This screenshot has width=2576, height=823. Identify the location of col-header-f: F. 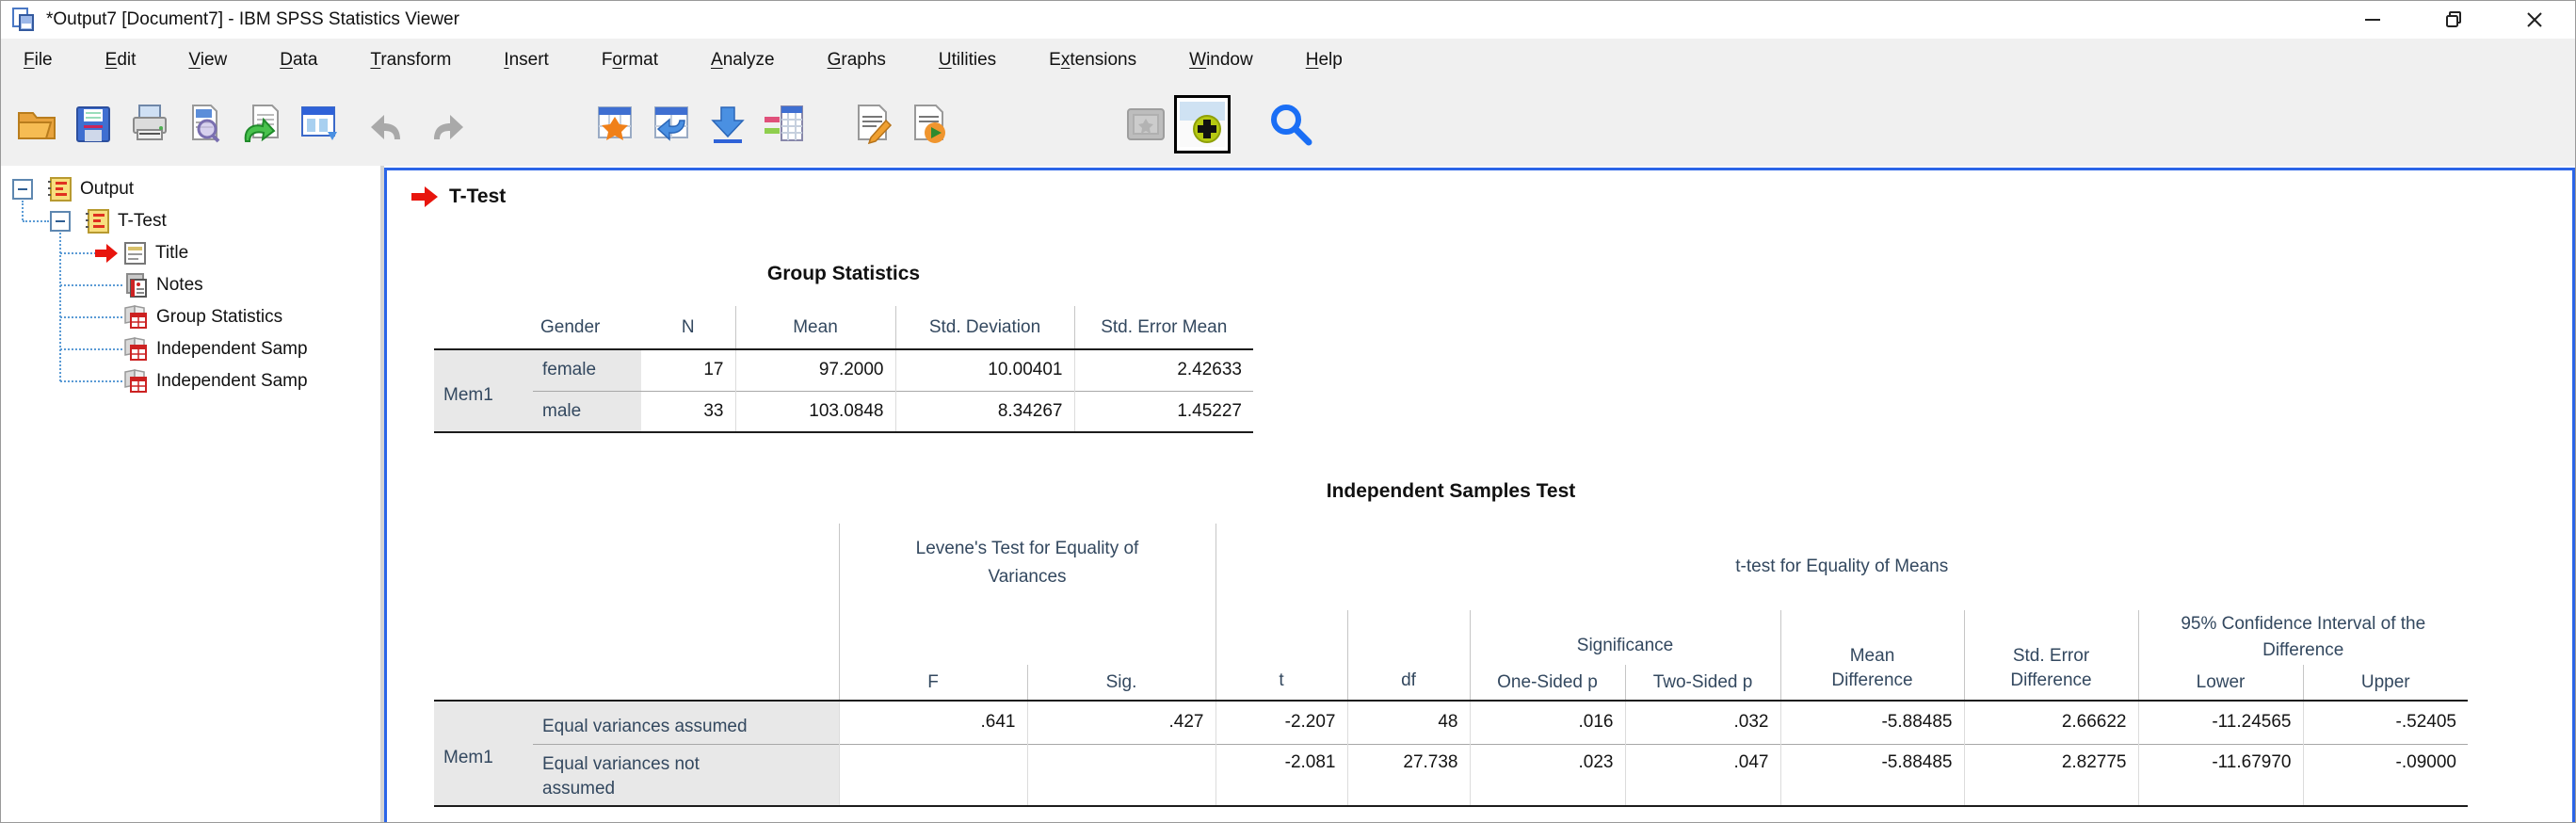
(932, 683).